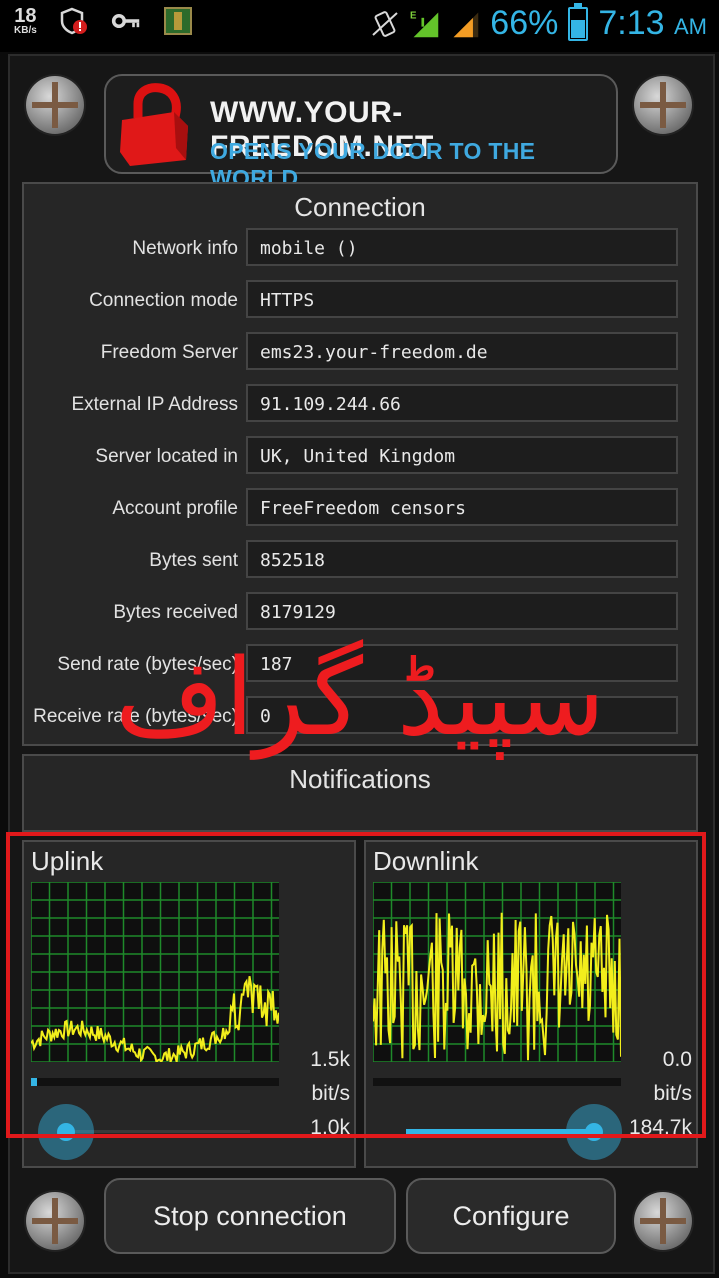 The height and width of the screenshot is (1278, 719). What do you see at coordinates (175, 612) in the screenshot?
I see `connection-row-label: Bytes received` at bounding box center [175, 612].